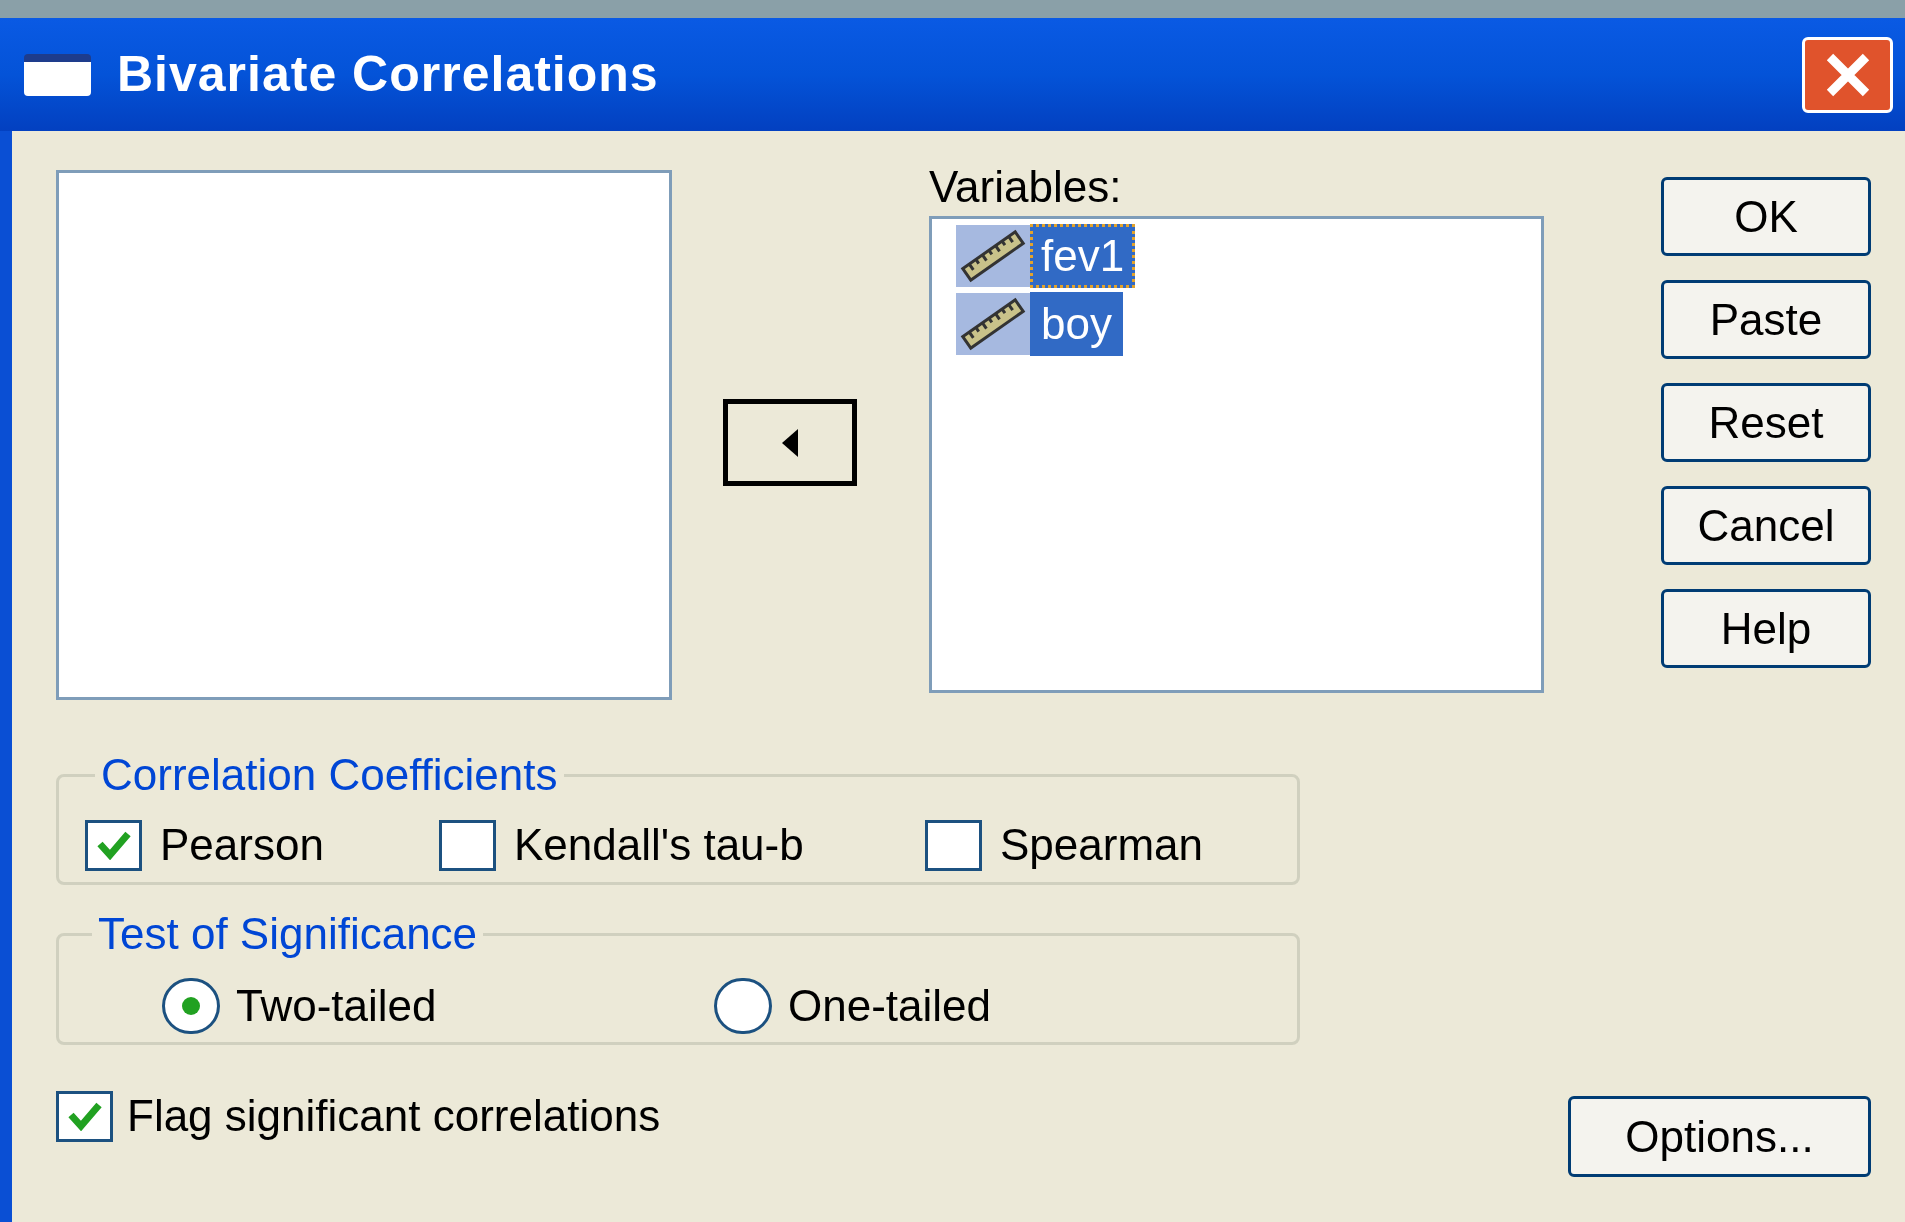 The width and height of the screenshot is (1905, 1222). I want to click on close-button, so click(1847, 74).